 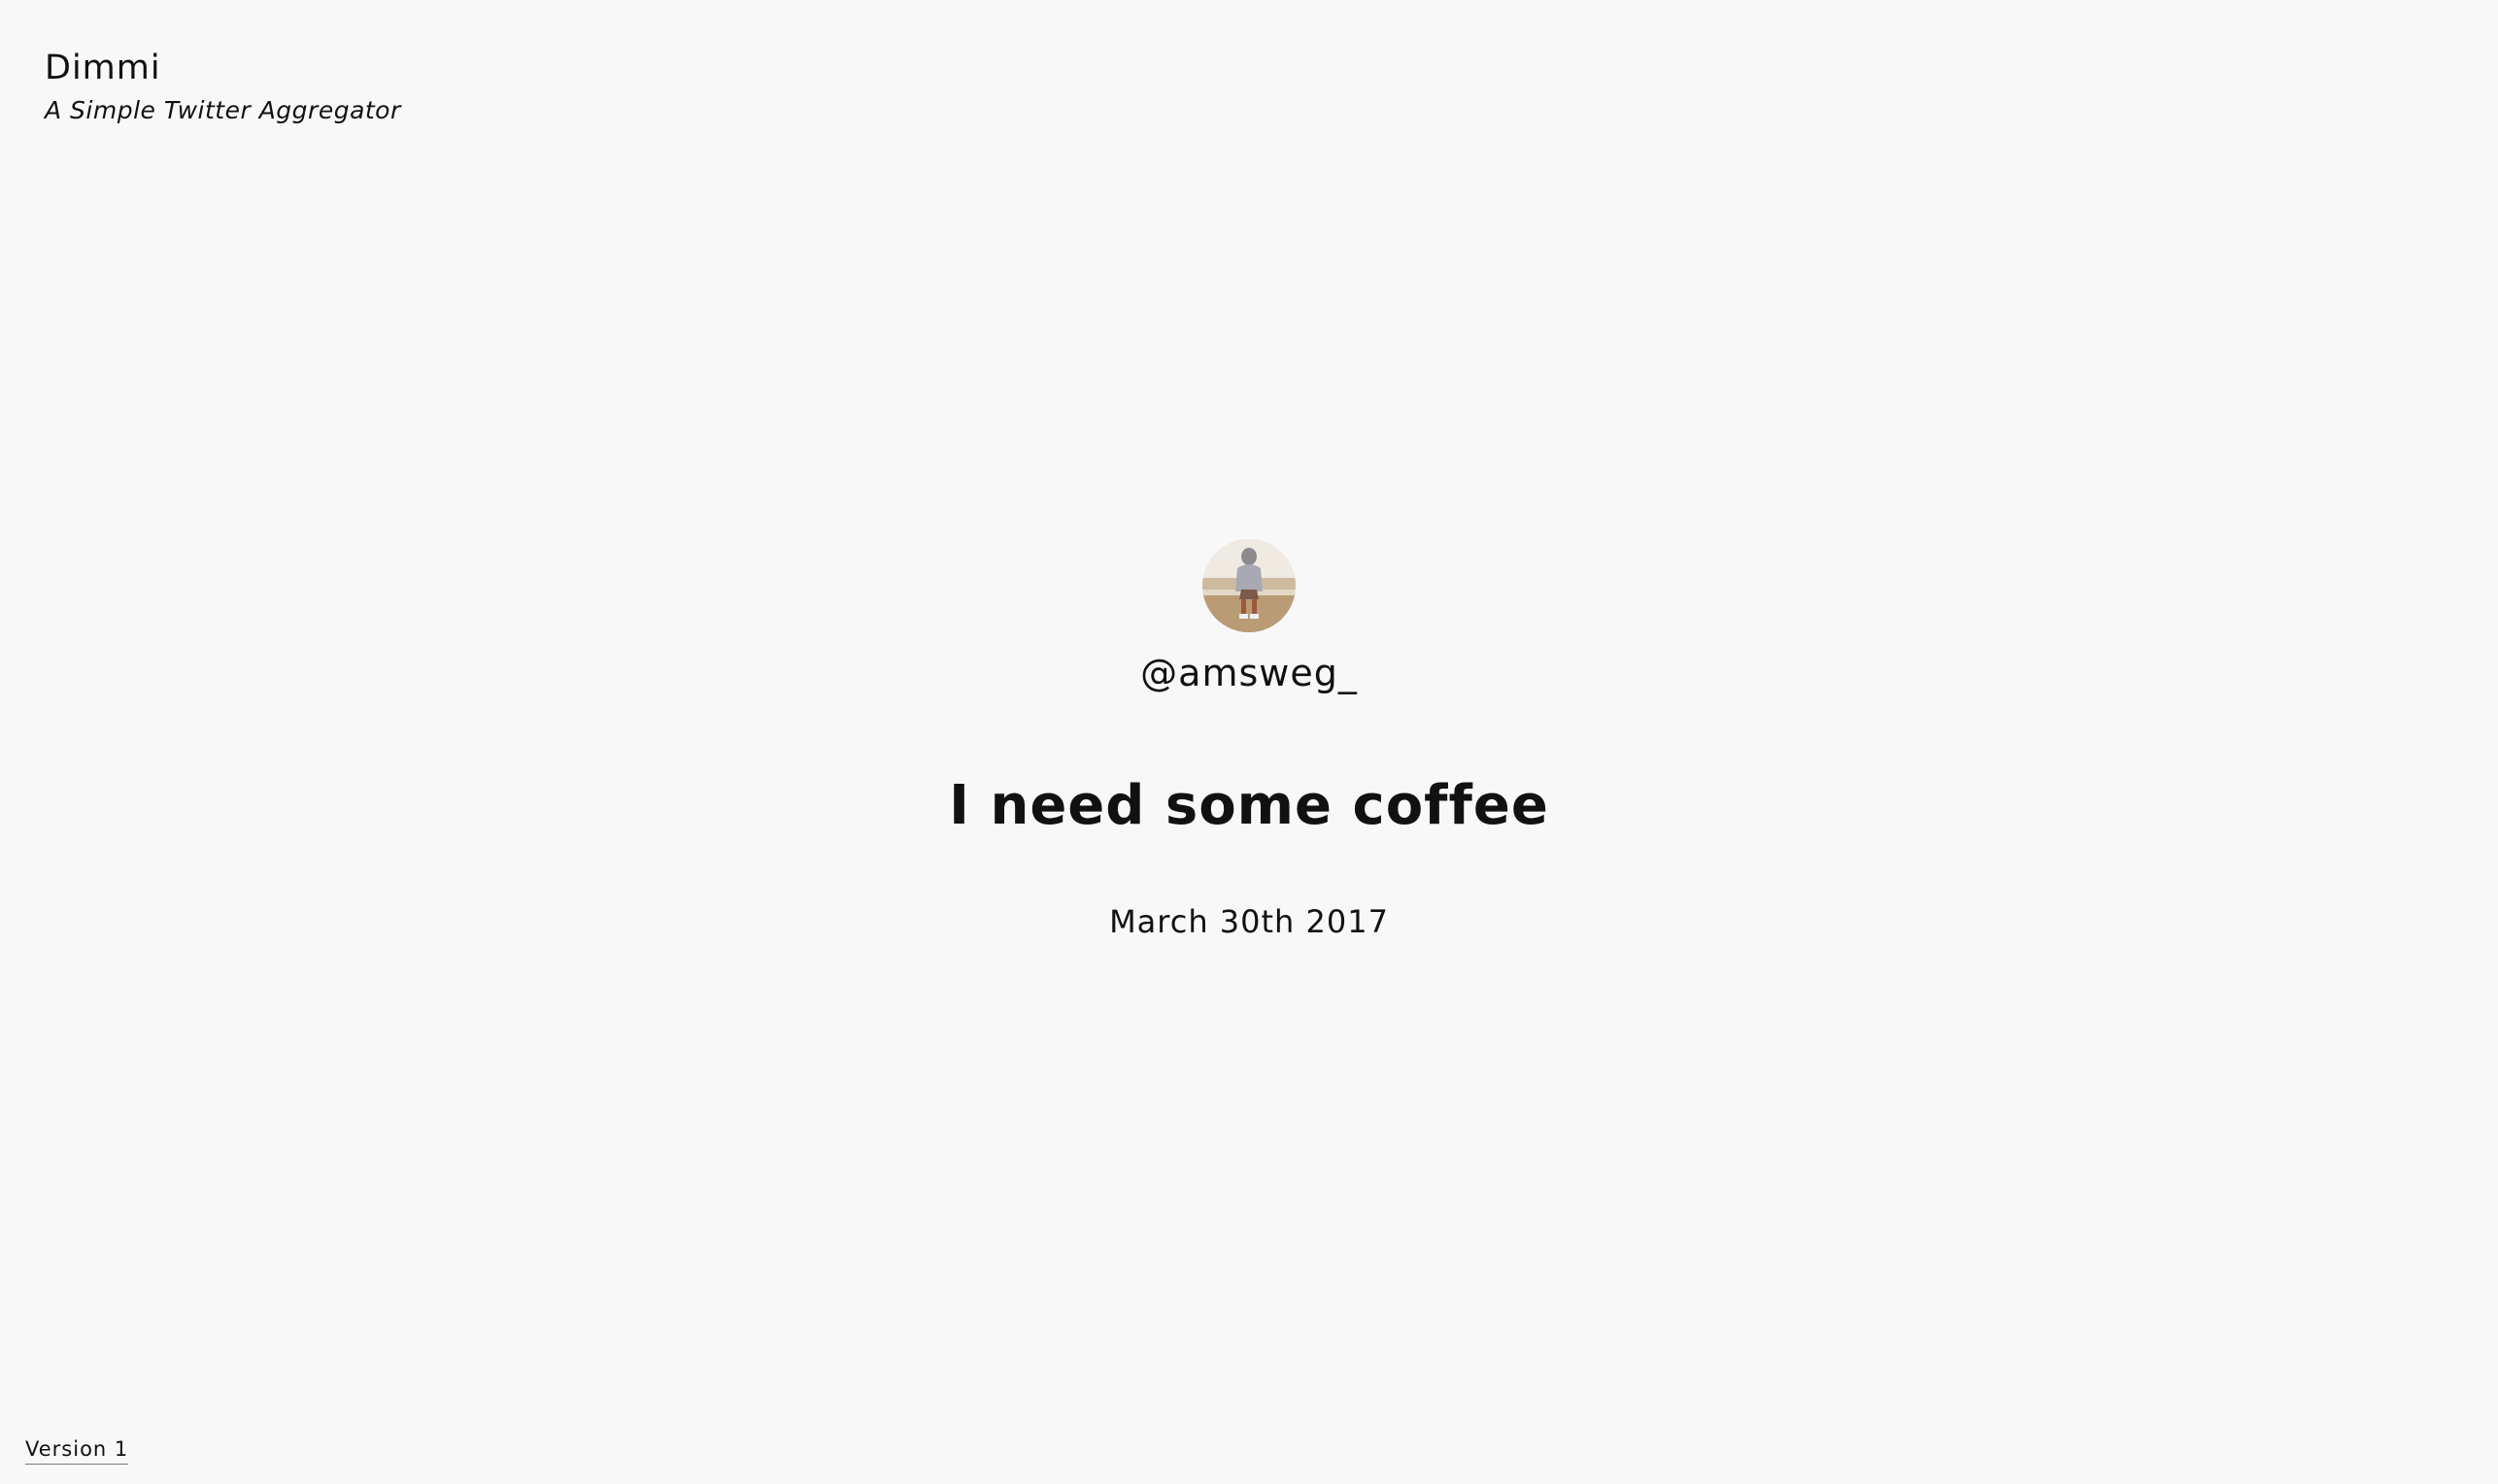 I want to click on app-title: Dimmi, so click(x=103, y=68).